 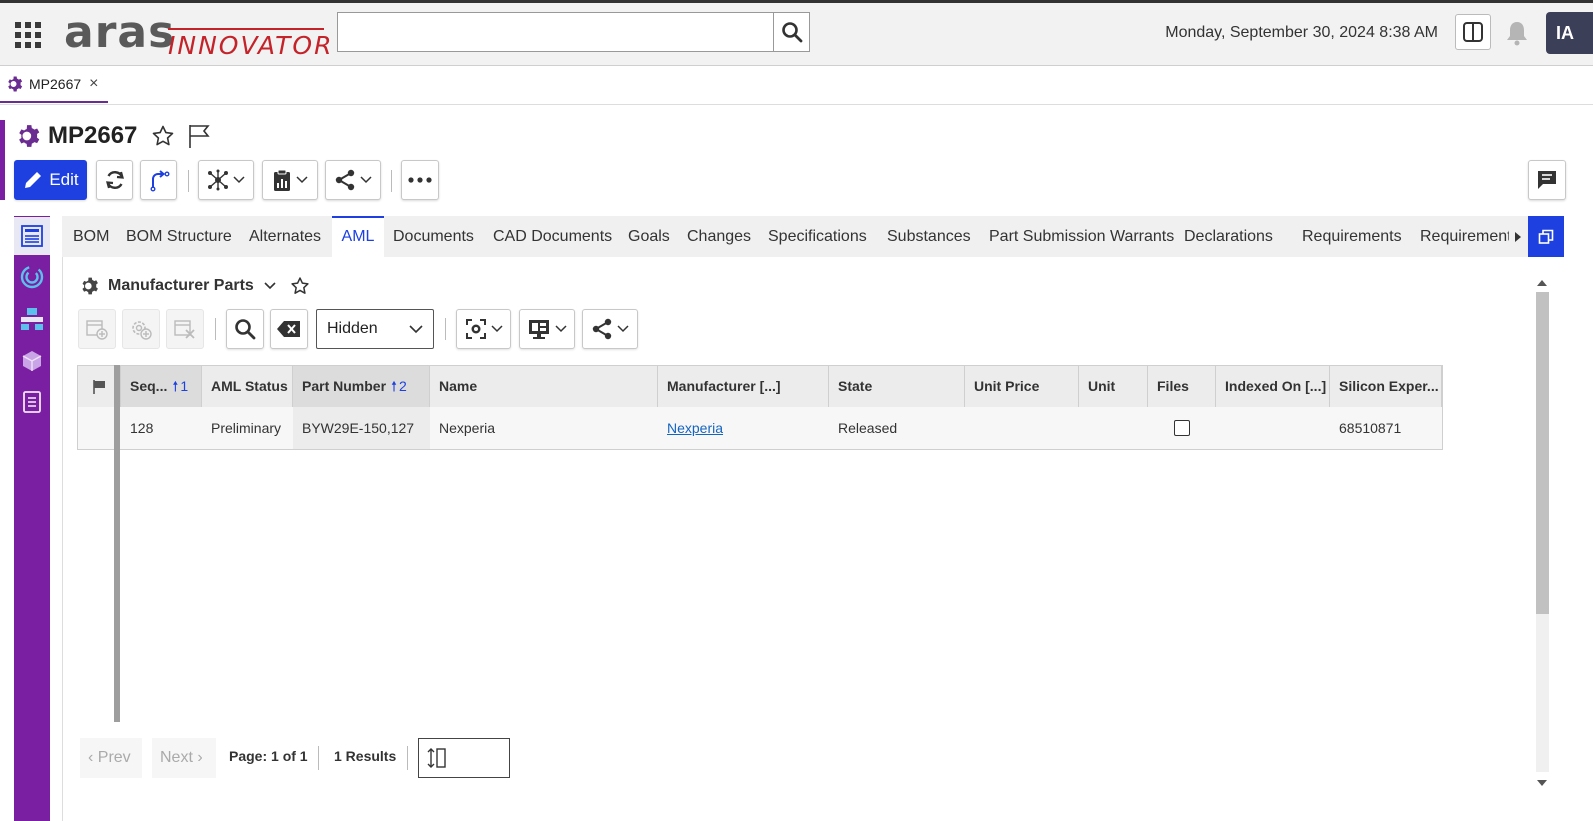 I want to click on sidebar-item-lifecycle, so click(x=32, y=277).